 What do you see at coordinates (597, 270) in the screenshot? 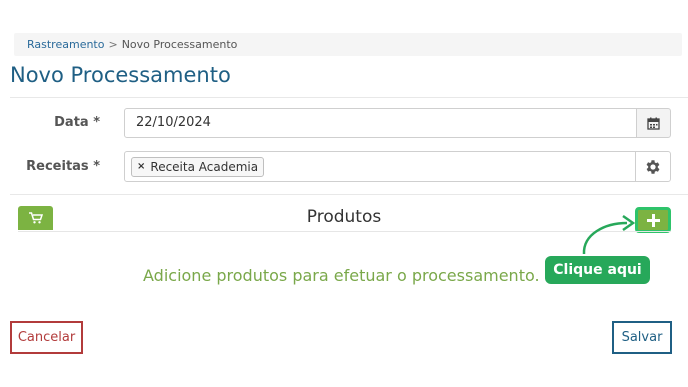
I see `click-here-hint: Clique aqui` at bounding box center [597, 270].